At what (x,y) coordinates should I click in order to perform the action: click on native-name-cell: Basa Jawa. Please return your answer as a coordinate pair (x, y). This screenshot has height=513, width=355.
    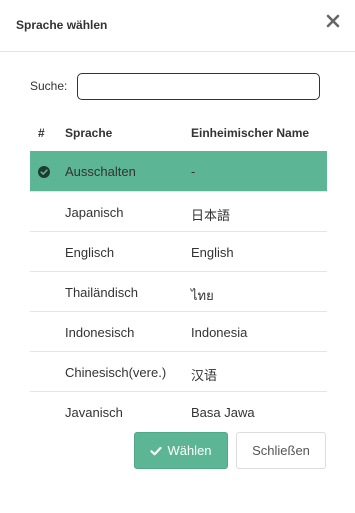
    Looking at the image, I should click on (223, 412).